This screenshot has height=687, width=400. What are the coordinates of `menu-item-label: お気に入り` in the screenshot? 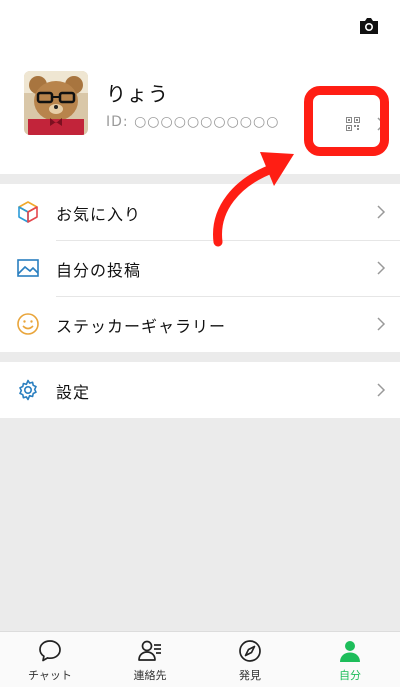 It's located at (99, 214).